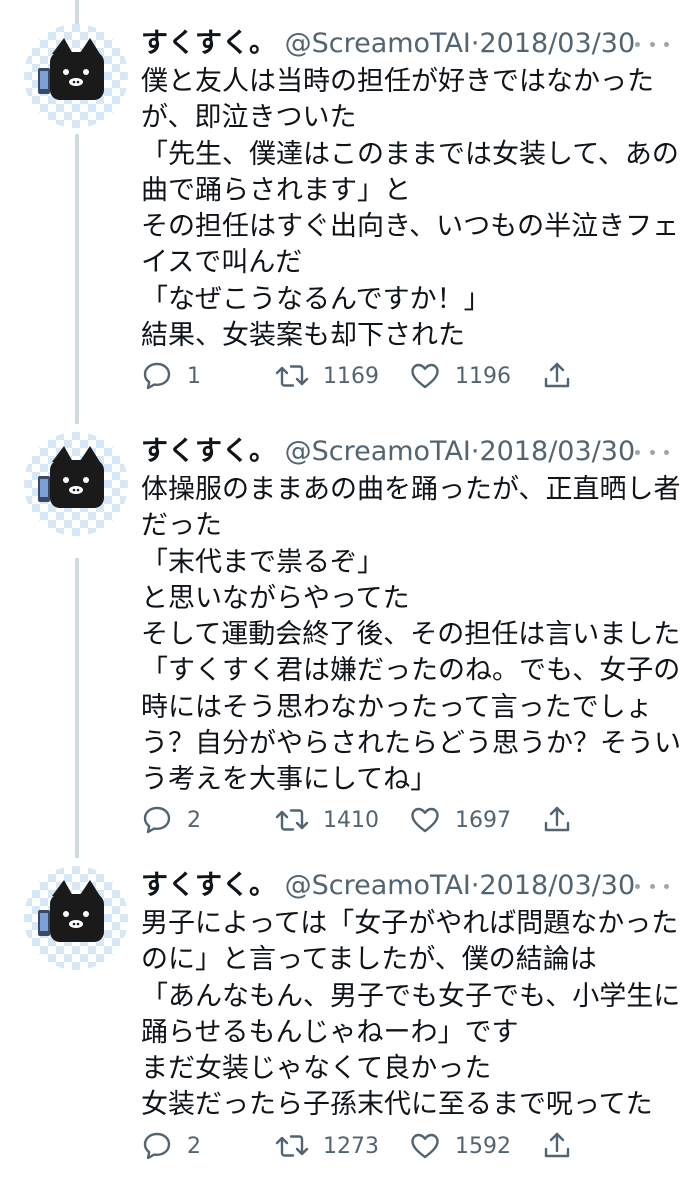 The height and width of the screenshot is (1200, 693). I want to click on like-count: 1592, so click(483, 1146).